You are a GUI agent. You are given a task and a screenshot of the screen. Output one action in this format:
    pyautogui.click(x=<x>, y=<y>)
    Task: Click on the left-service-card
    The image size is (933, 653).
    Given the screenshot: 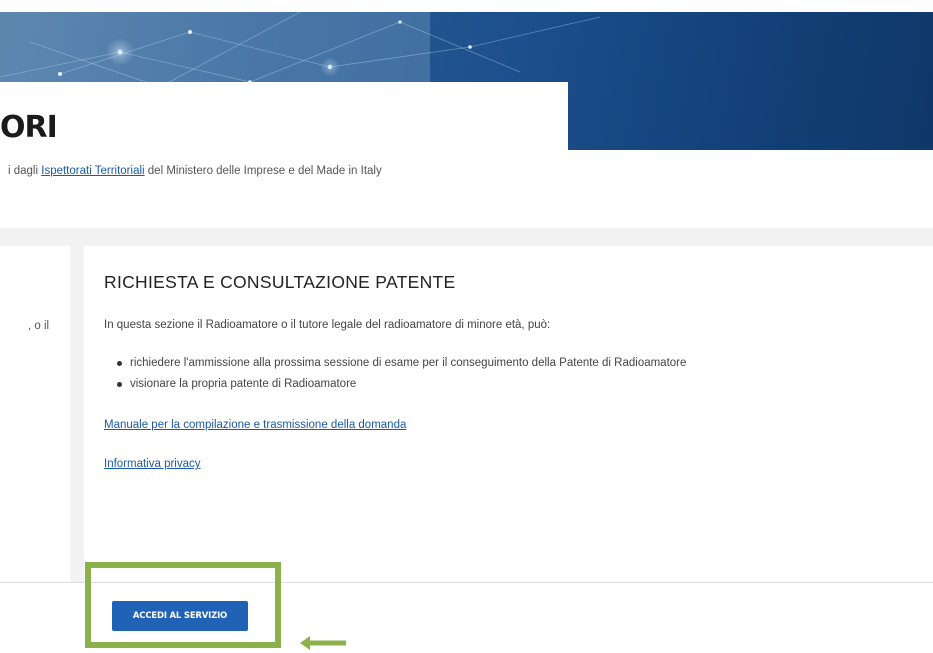 What is the action you would take?
    pyautogui.click(x=35, y=414)
    